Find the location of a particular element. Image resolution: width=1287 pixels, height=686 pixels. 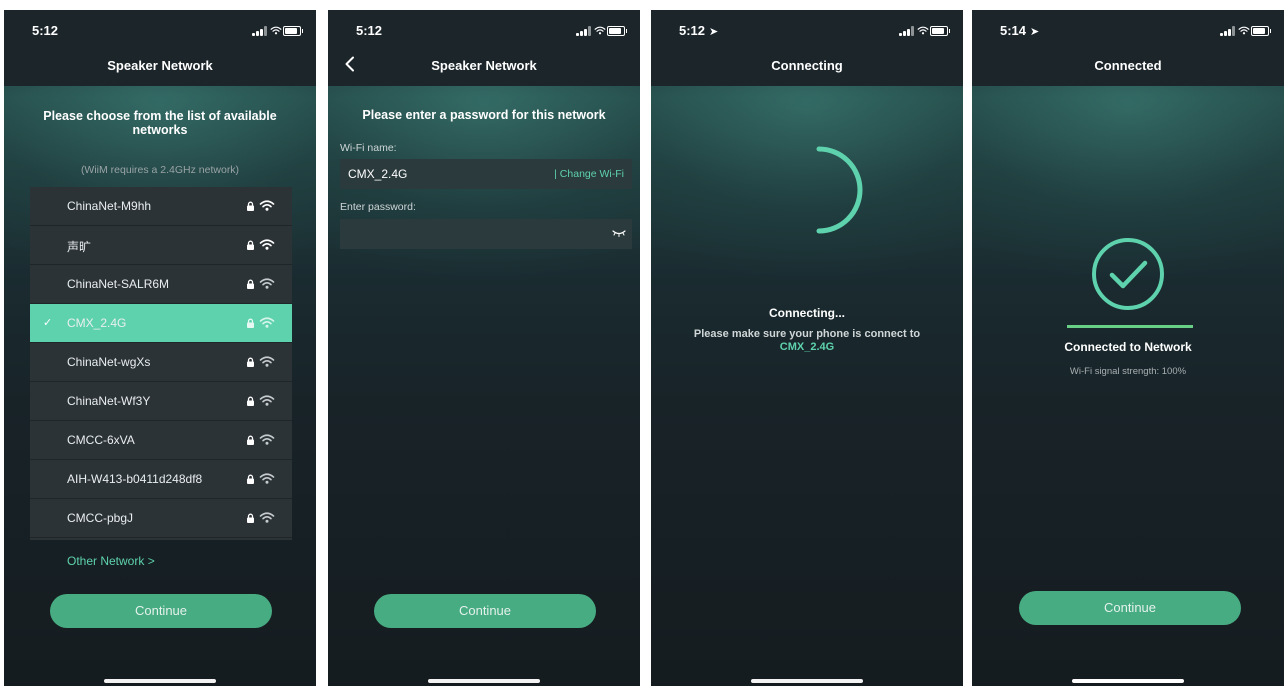

network-name: ChinaNet-M9hh is located at coordinates (109, 206).